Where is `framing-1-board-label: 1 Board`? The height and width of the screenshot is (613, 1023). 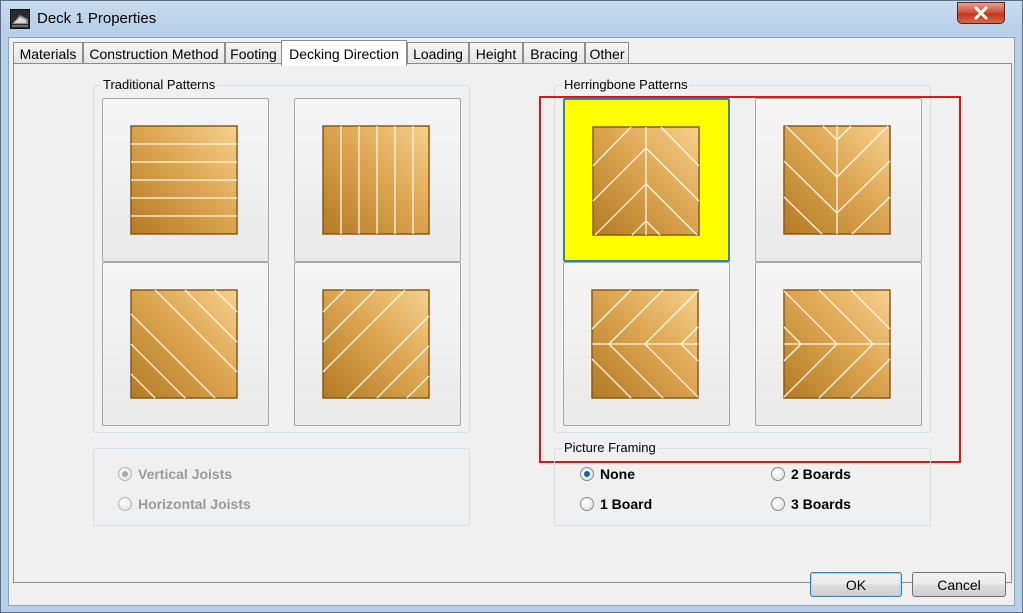 framing-1-board-label: 1 Board is located at coordinates (626, 504).